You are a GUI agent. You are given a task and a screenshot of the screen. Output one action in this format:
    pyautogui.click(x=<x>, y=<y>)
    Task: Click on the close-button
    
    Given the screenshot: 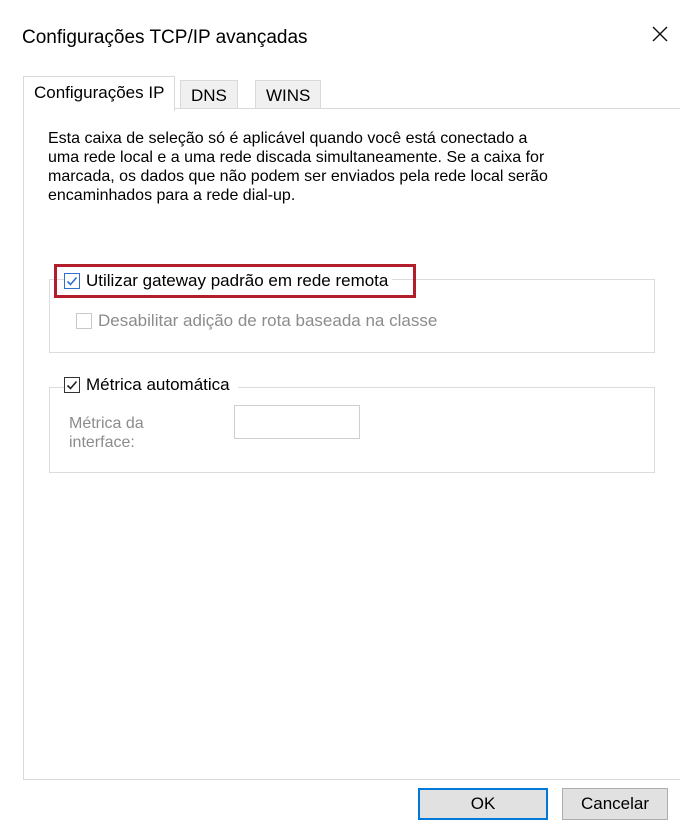 What is the action you would take?
    pyautogui.click(x=660, y=34)
    